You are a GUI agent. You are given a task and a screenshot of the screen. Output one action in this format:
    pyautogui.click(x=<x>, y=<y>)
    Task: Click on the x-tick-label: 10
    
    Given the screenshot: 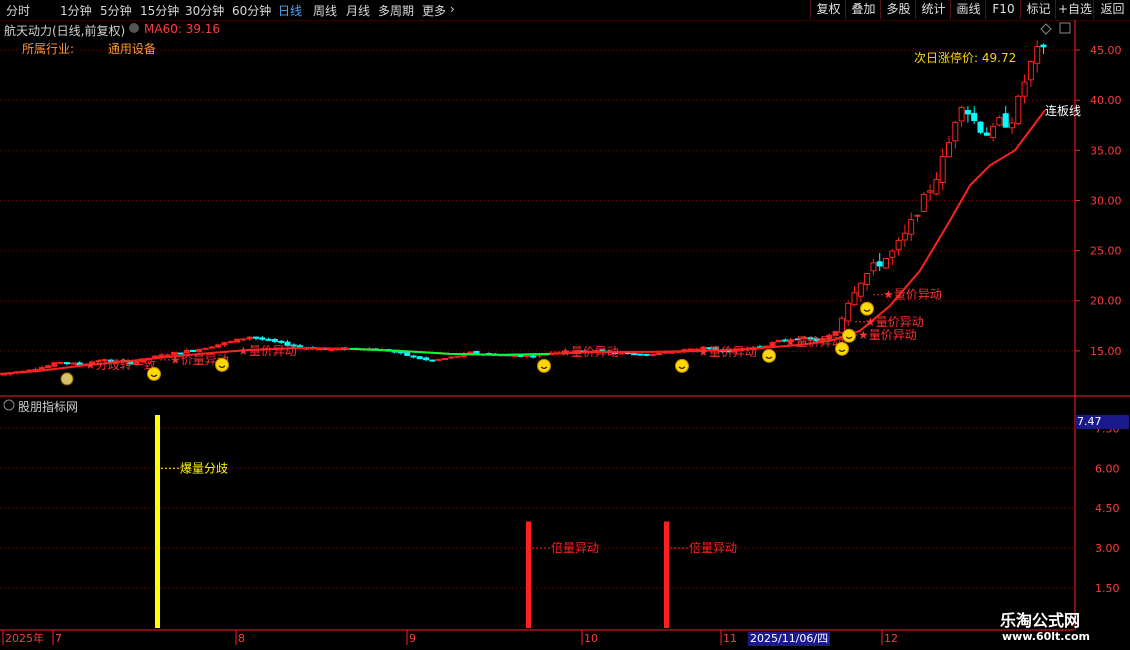 What is the action you would take?
    pyautogui.click(x=591, y=638)
    